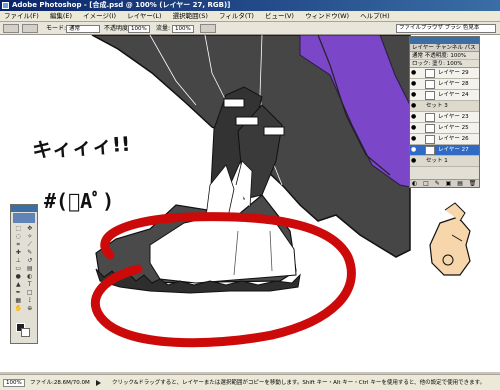  Describe the element at coordinates (18, 284) in the screenshot. I see `path-select-tool-icon: ▲` at that location.